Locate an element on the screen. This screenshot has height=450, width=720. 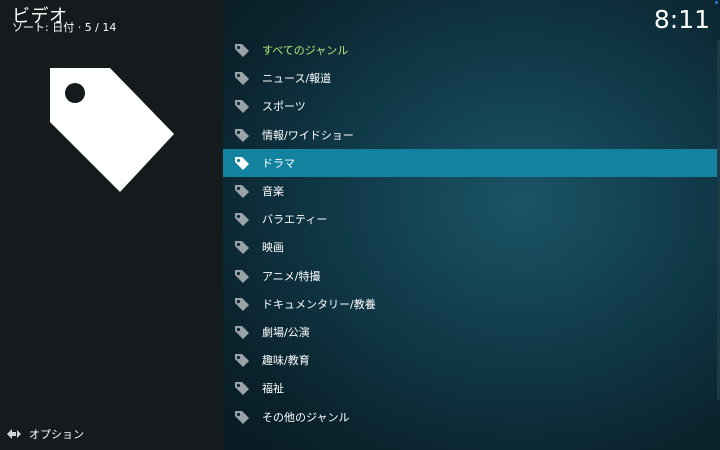
genre-item: 劇場/公演 is located at coordinates (470, 332).